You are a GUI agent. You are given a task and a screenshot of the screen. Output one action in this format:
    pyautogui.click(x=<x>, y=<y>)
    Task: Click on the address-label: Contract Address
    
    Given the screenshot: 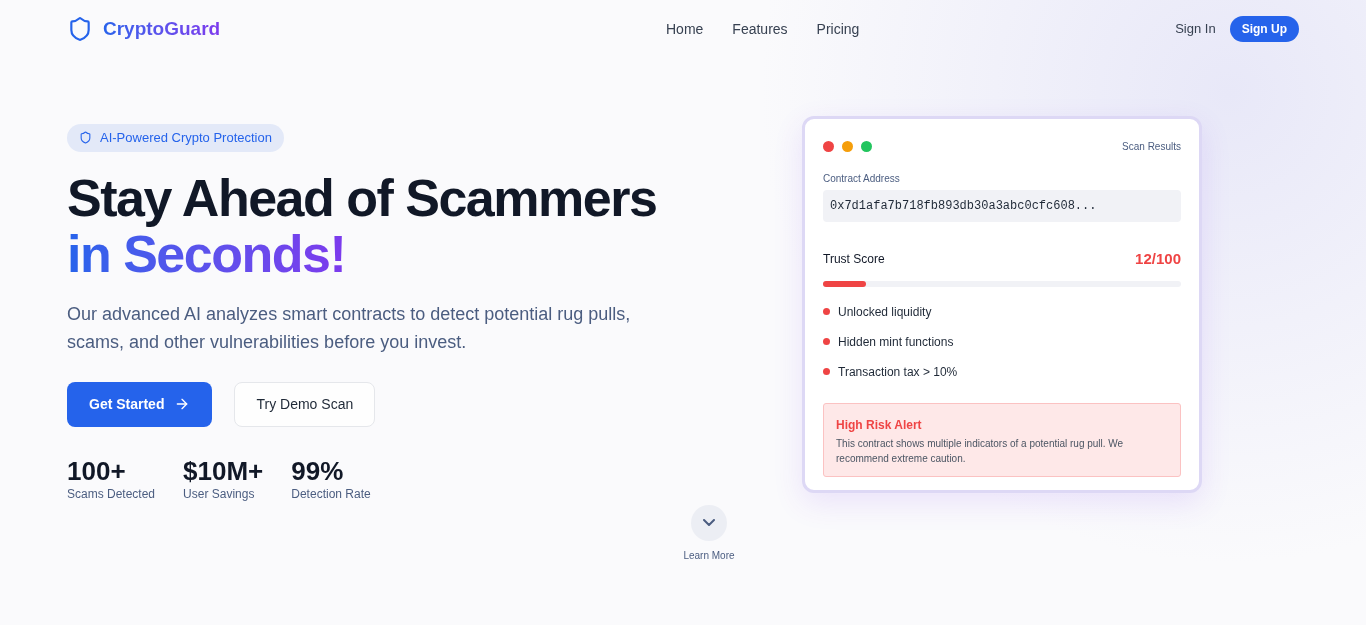 What is the action you would take?
    pyautogui.click(x=862, y=179)
    